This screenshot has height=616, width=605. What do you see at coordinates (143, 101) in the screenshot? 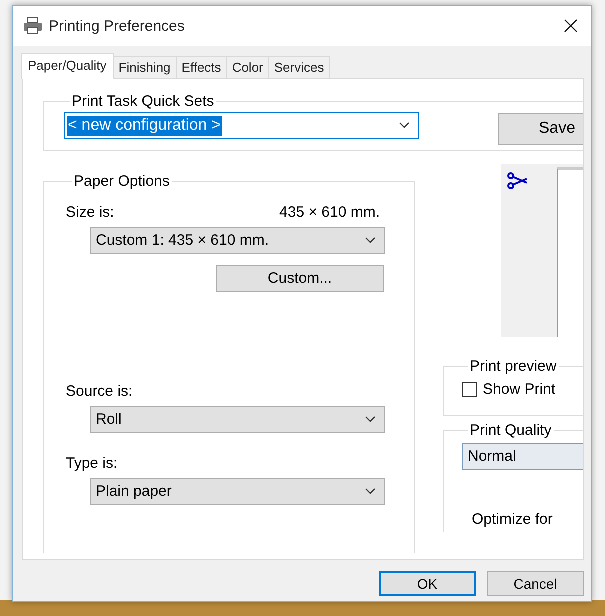
I see `group-title: Print Task Quick Sets` at bounding box center [143, 101].